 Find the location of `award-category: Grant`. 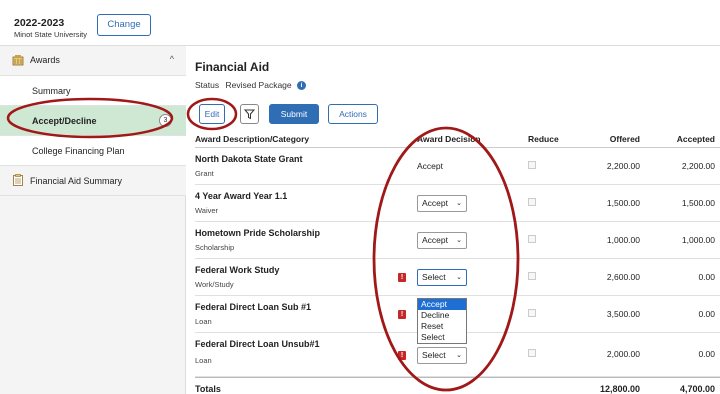

award-category: Grant is located at coordinates (204, 173).